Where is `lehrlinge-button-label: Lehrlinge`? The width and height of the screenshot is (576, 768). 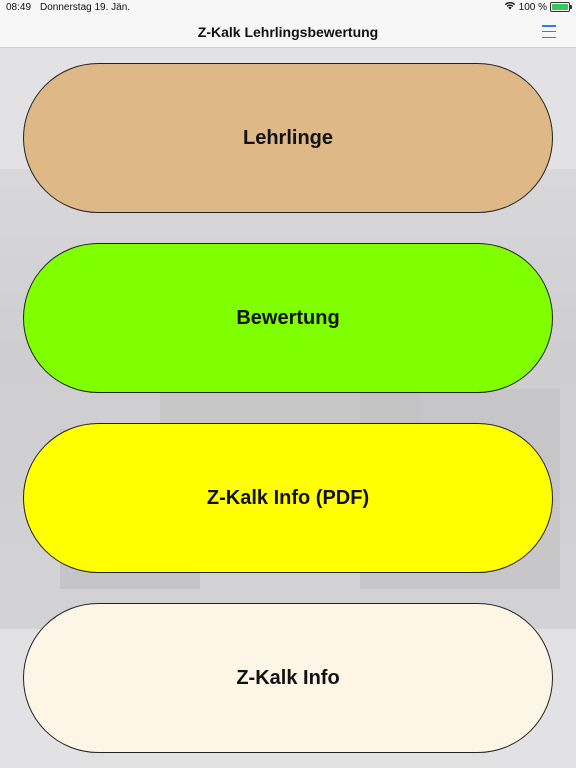 lehrlinge-button-label: Lehrlinge is located at coordinates (287, 137).